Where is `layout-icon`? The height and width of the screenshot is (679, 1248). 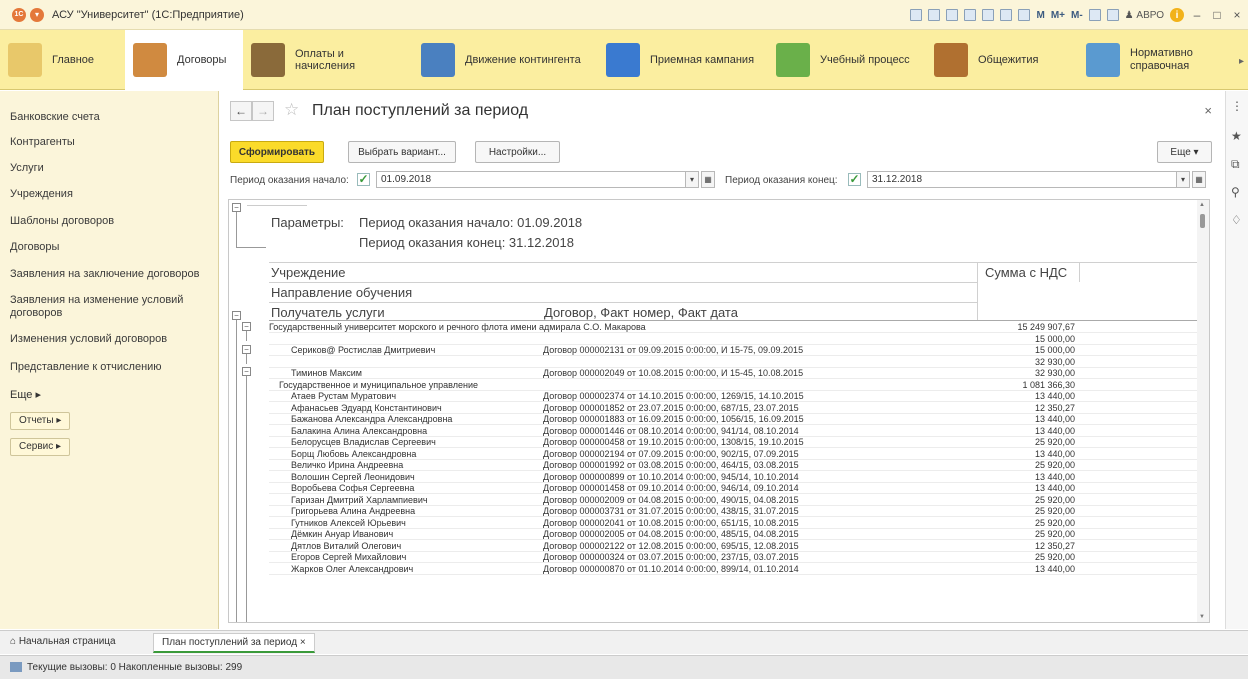 layout-icon is located at coordinates (1112, 15).